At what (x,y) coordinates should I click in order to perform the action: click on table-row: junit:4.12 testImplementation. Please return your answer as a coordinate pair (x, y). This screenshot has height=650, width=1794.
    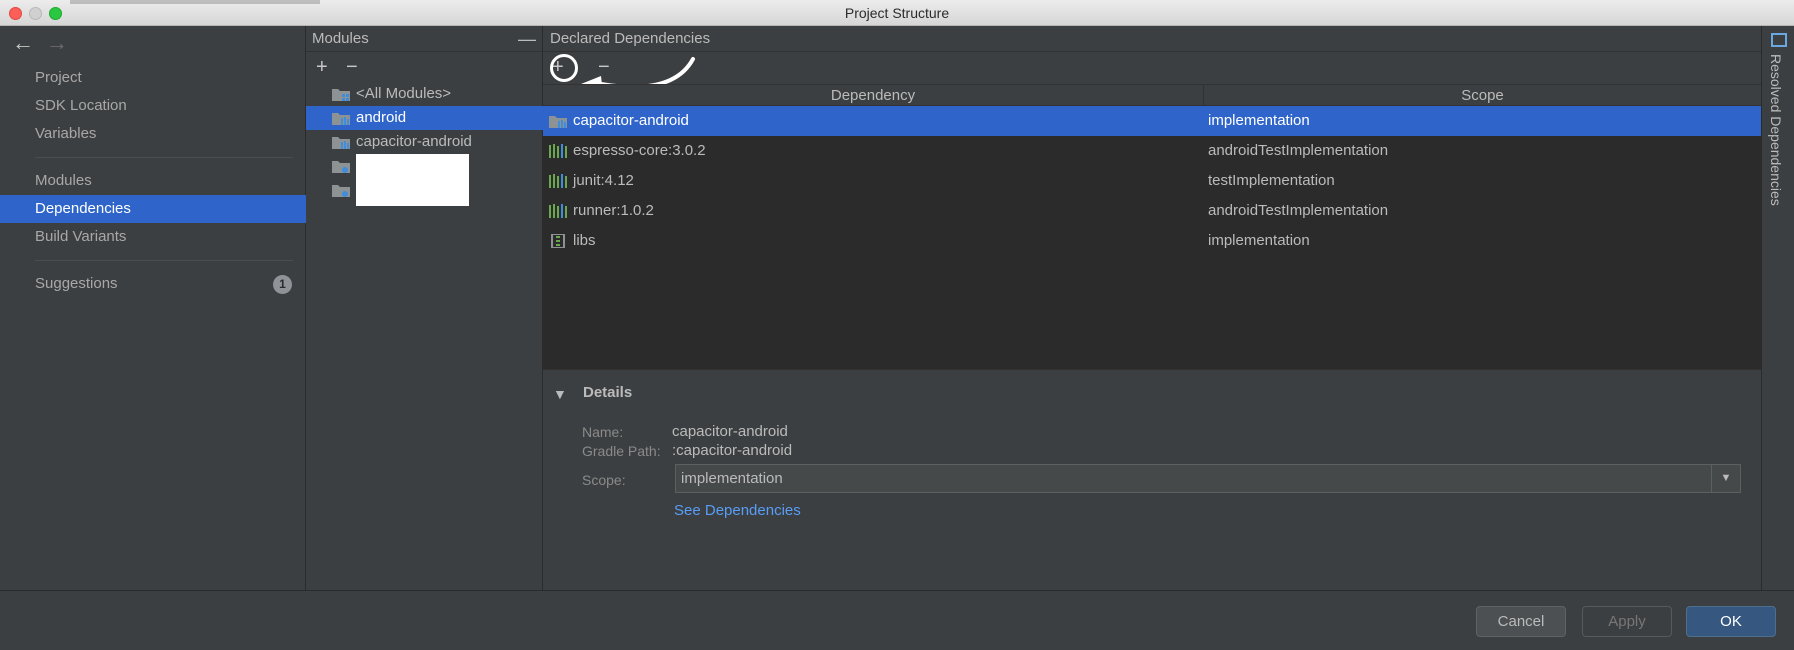
    Looking at the image, I should click on (1152, 181).